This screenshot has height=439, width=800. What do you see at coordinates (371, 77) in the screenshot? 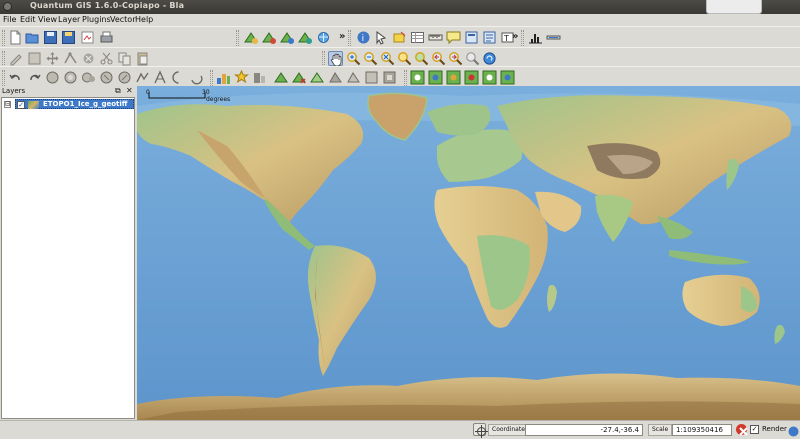
I see `digitize-polygon-icon` at bounding box center [371, 77].